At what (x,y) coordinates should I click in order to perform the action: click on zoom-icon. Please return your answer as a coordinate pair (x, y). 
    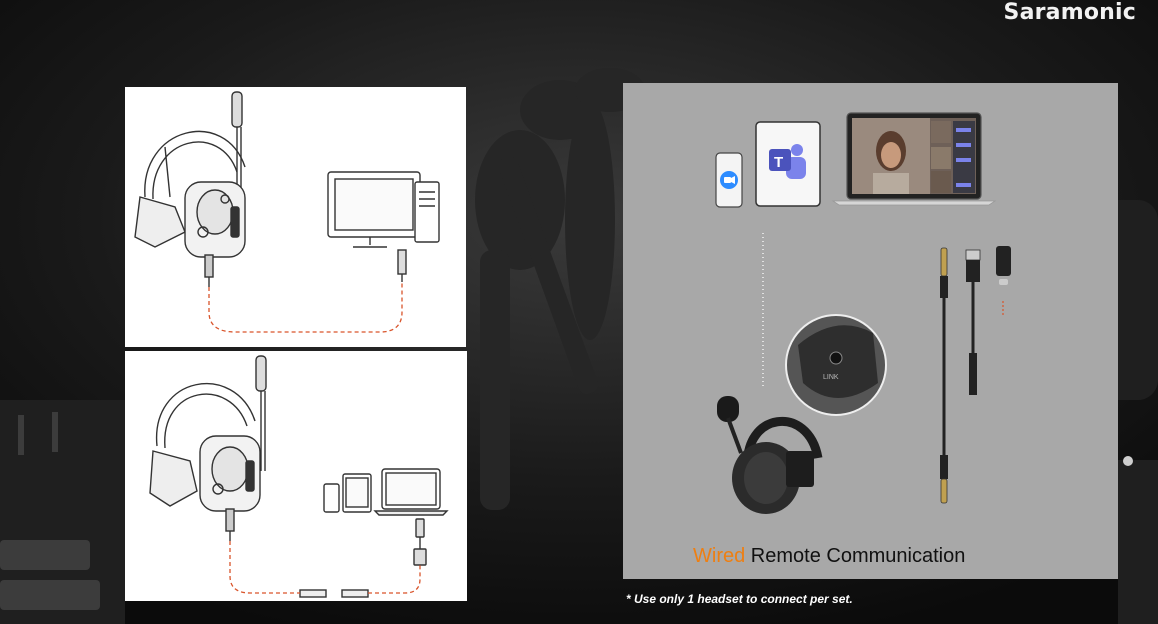
    Looking at the image, I should click on (729, 180).